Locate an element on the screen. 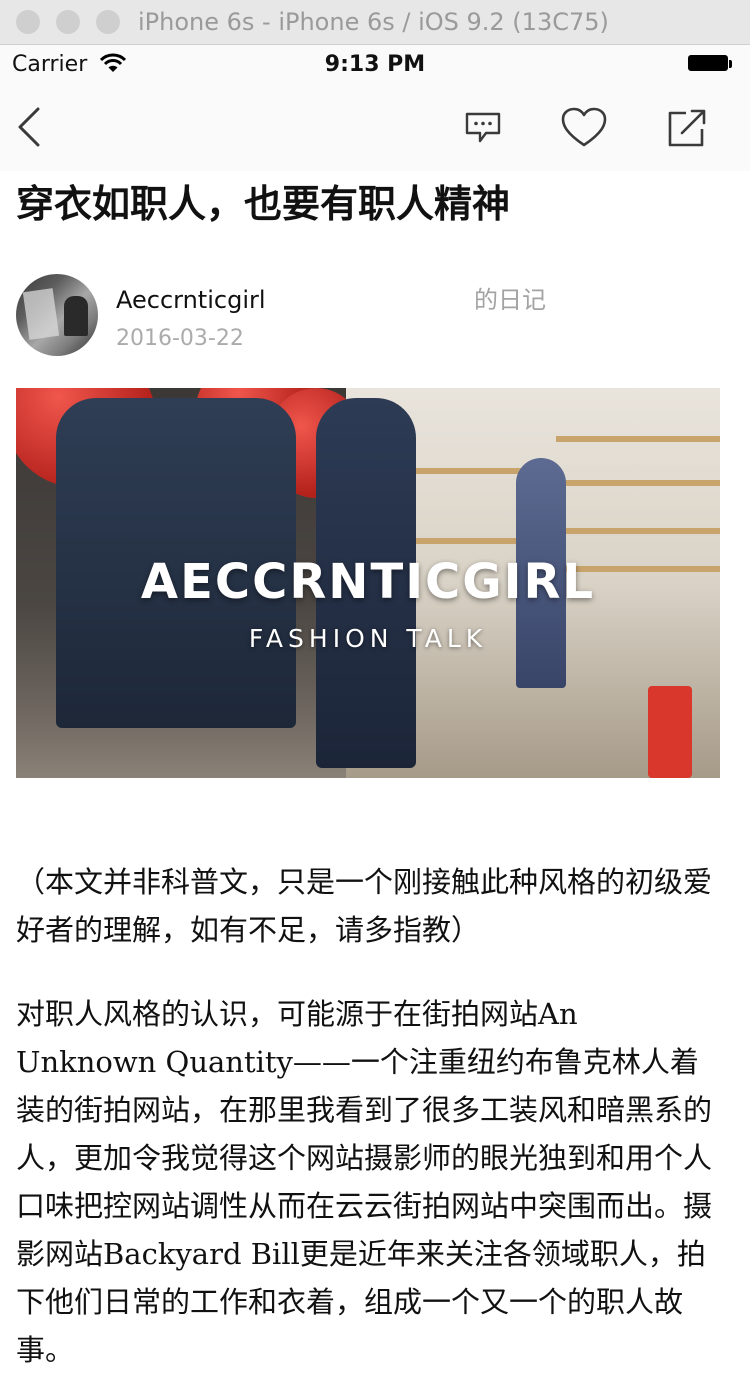 The image size is (750, 1378). window-minimize-button is located at coordinates (68, 22).